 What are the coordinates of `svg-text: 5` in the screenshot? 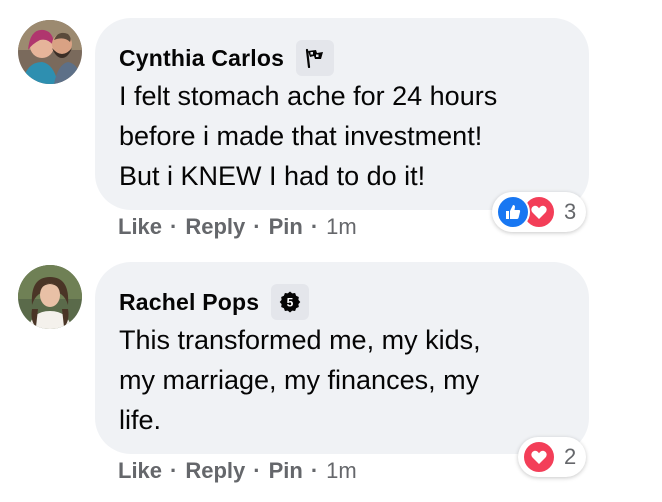 It's located at (290, 303).